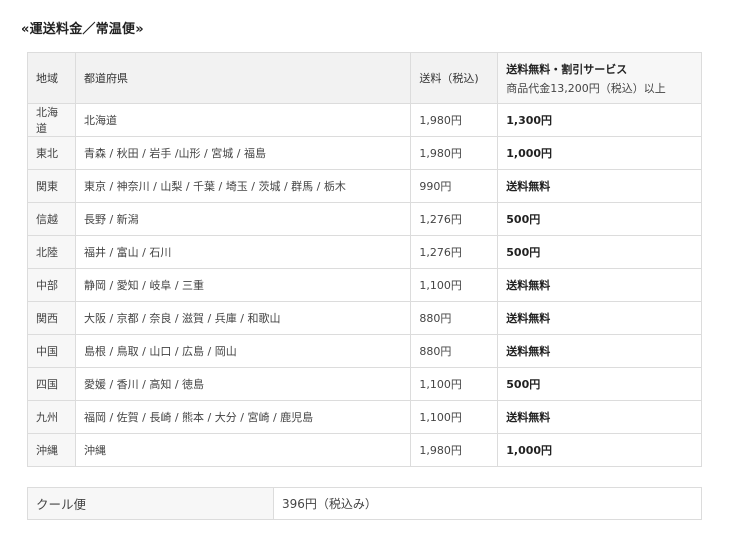 The width and height of the screenshot is (730, 540). I want to click on region-cell: 北陸, so click(51, 252).